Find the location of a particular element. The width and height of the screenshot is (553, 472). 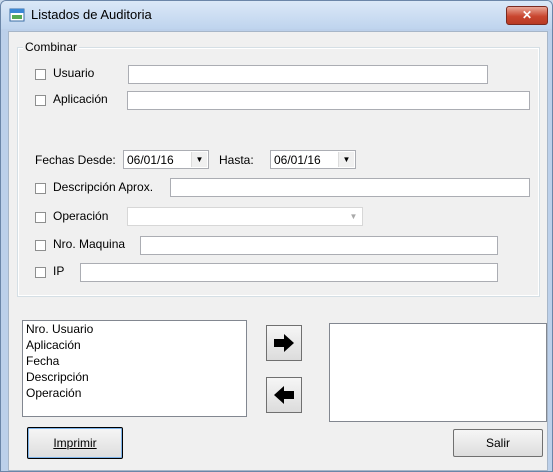

nro-maquina-input is located at coordinates (319, 245).